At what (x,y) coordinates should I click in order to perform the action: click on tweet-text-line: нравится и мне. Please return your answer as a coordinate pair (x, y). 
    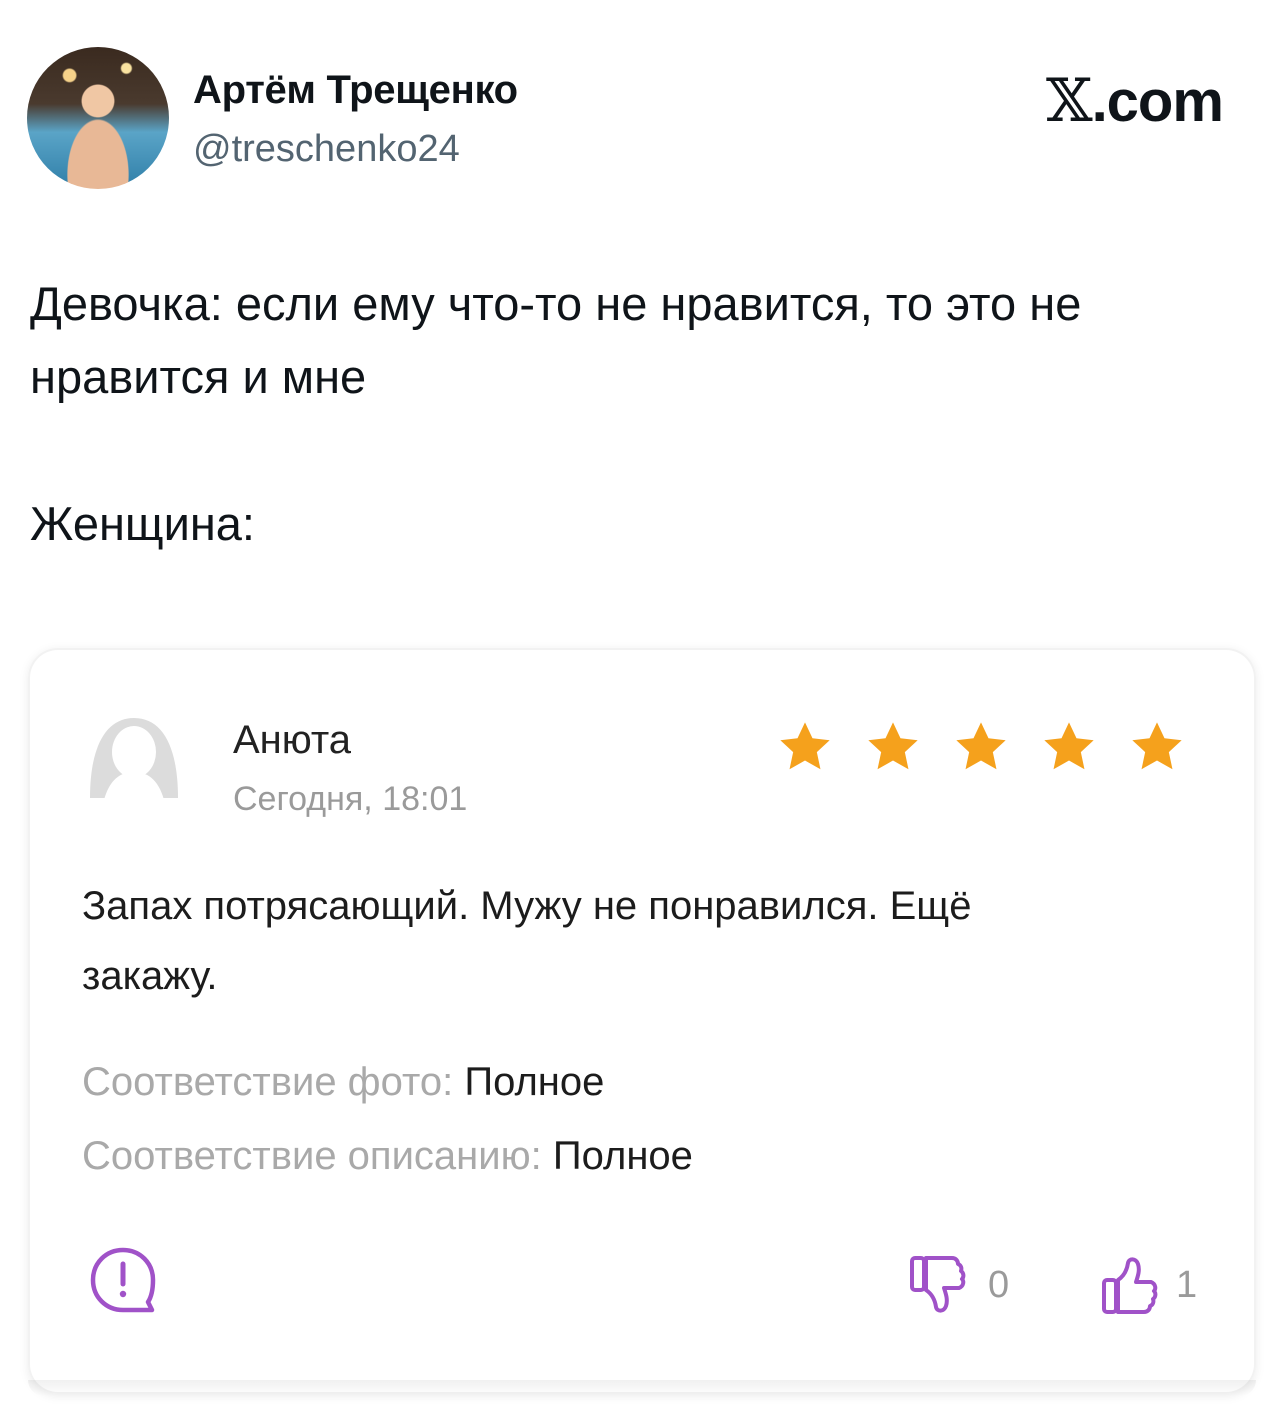
    Looking at the image, I should click on (198, 376).